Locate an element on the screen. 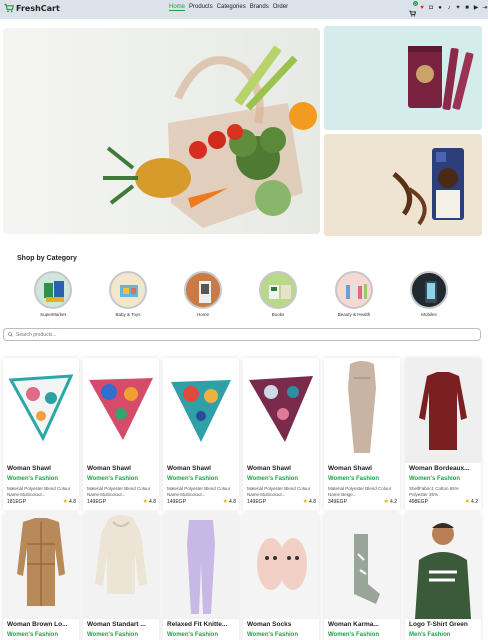 The width and height of the screenshot is (488, 640). category-mobiles: Mobiles is located at coordinates (429, 294).